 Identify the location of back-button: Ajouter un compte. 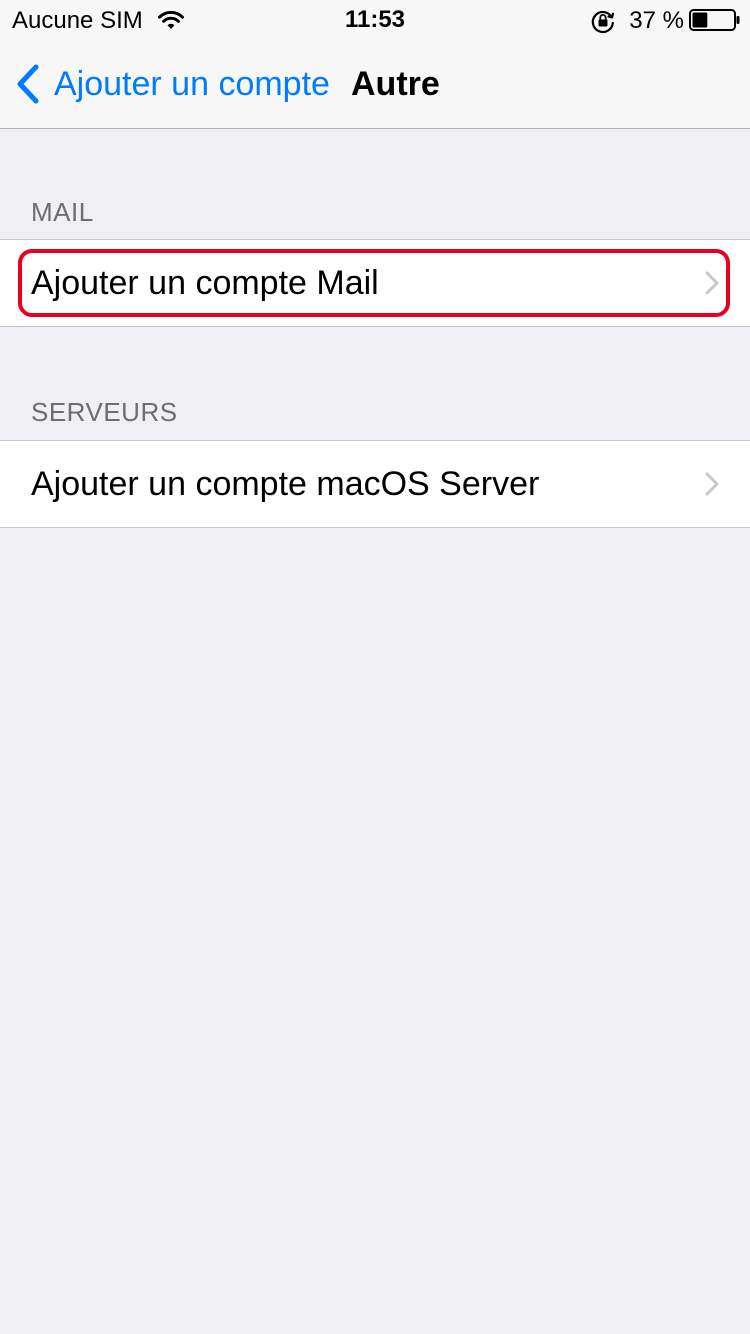
(172, 84).